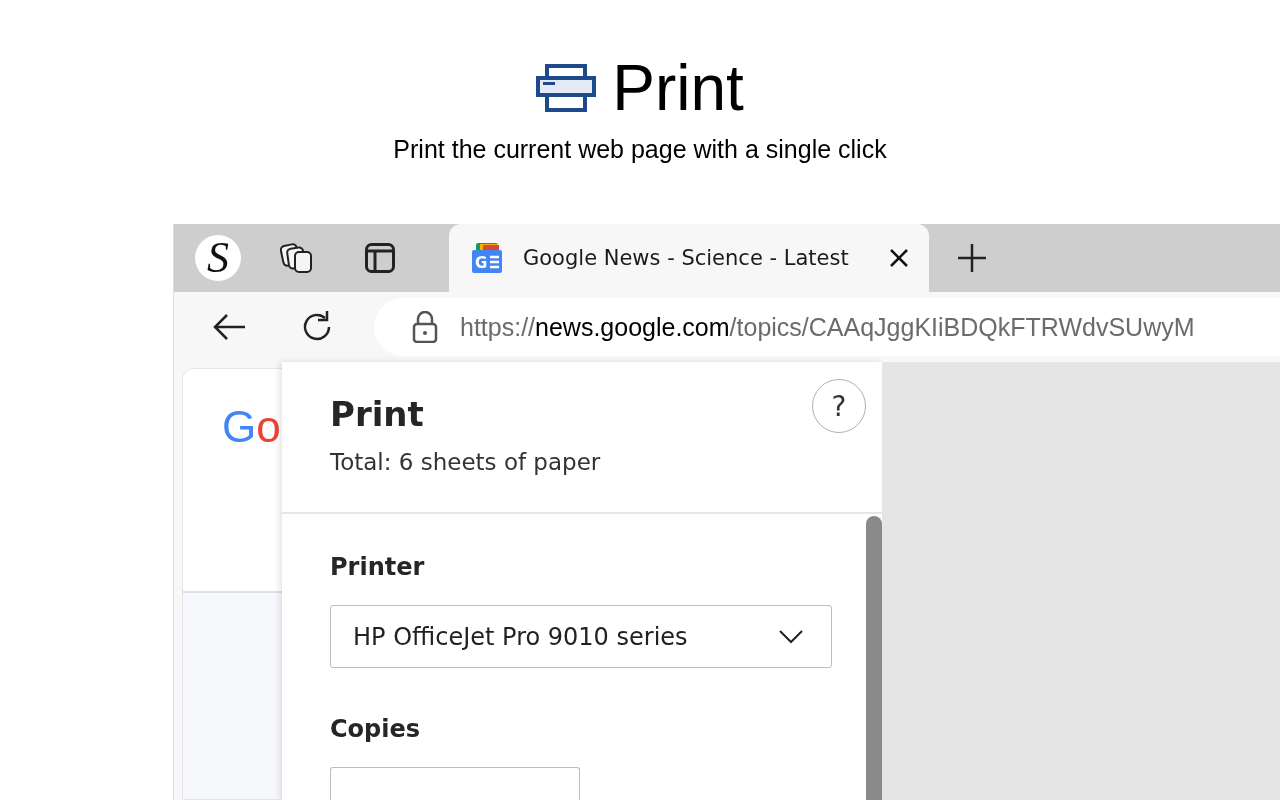 The height and width of the screenshot is (800, 1280). I want to click on field-label: Printer, so click(378, 567).